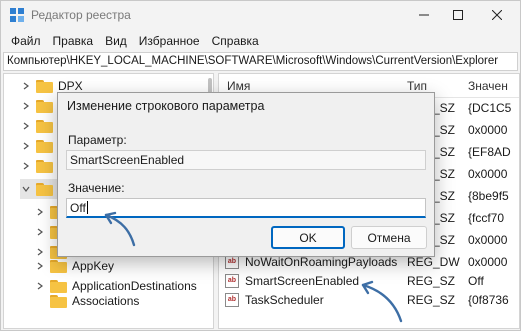  What do you see at coordinates (17, 15) in the screenshot?
I see `registry-app-icon` at bounding box center [17, 15].